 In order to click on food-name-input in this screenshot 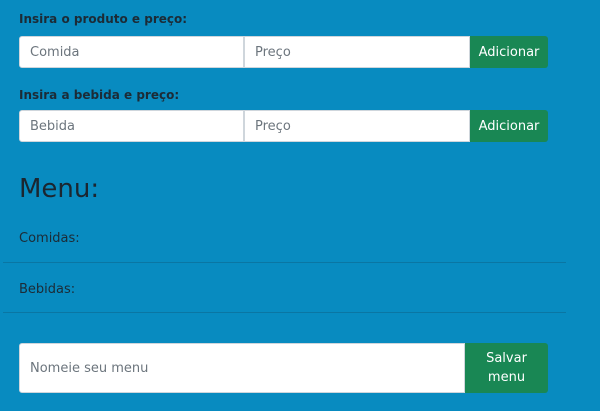, I will do `click(131, 52)`.